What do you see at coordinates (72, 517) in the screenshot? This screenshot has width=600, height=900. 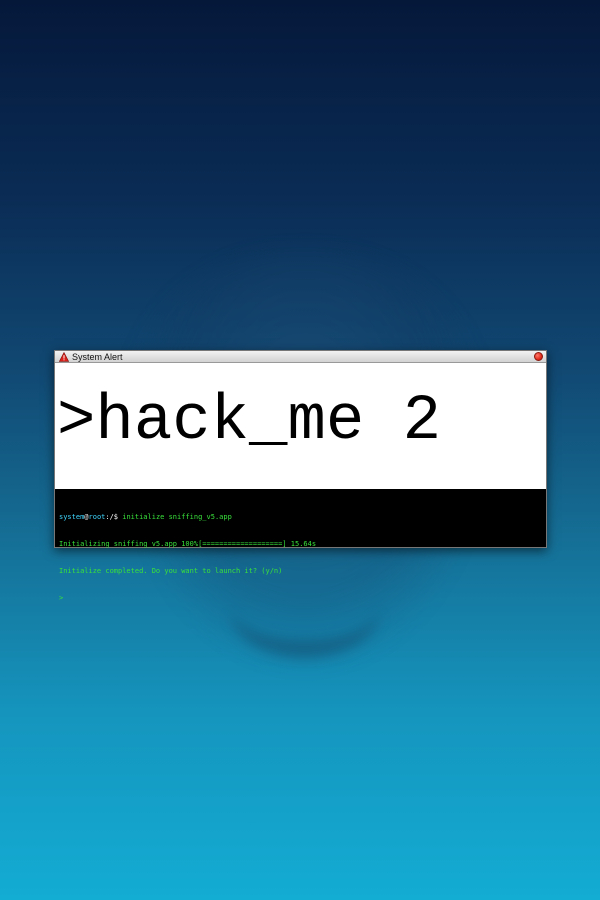 I see `prompt-user: system` at bounding box center [72, 517].